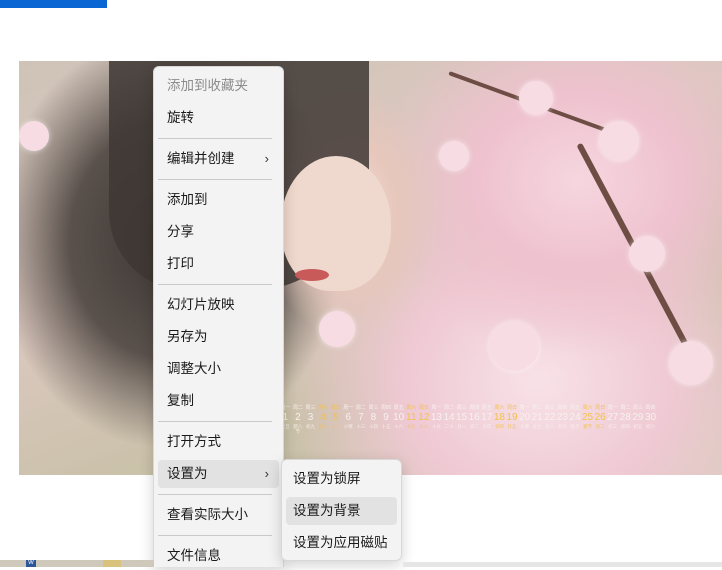 This screenshot has width=722, height=570. I want to click on accent-bar, so click(53, 4).